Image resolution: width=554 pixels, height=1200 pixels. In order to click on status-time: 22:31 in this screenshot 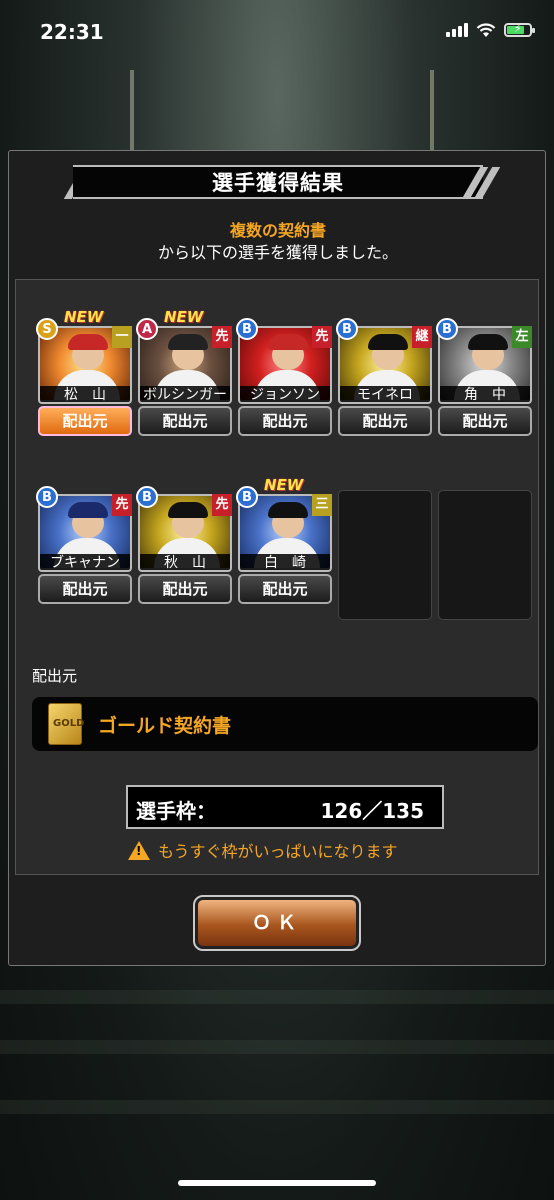, I will do `click(72, 32)`.